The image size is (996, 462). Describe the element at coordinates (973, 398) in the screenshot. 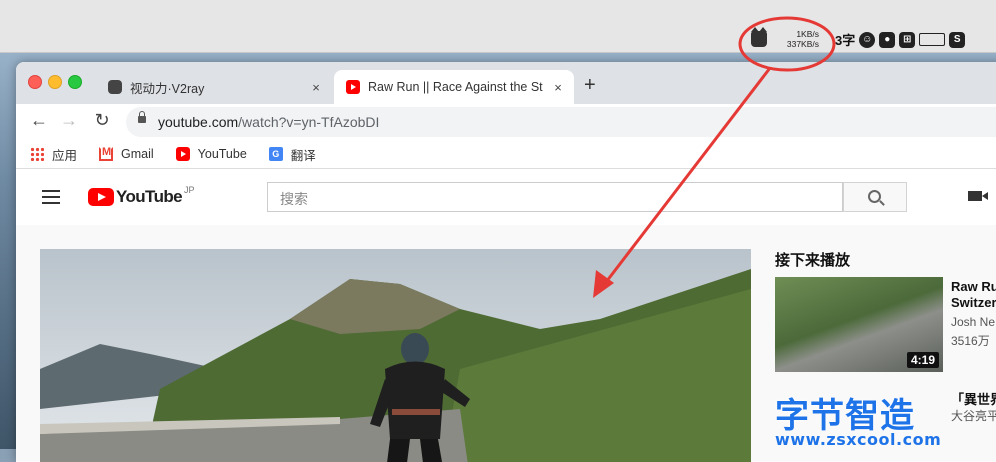

I see `recommendation-title: 「異世界` at that location.